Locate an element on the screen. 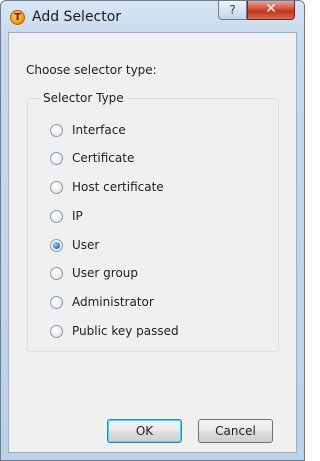 The image size is (320, 461). radio-option-user-group: User group is located at coordinates (94, 273).